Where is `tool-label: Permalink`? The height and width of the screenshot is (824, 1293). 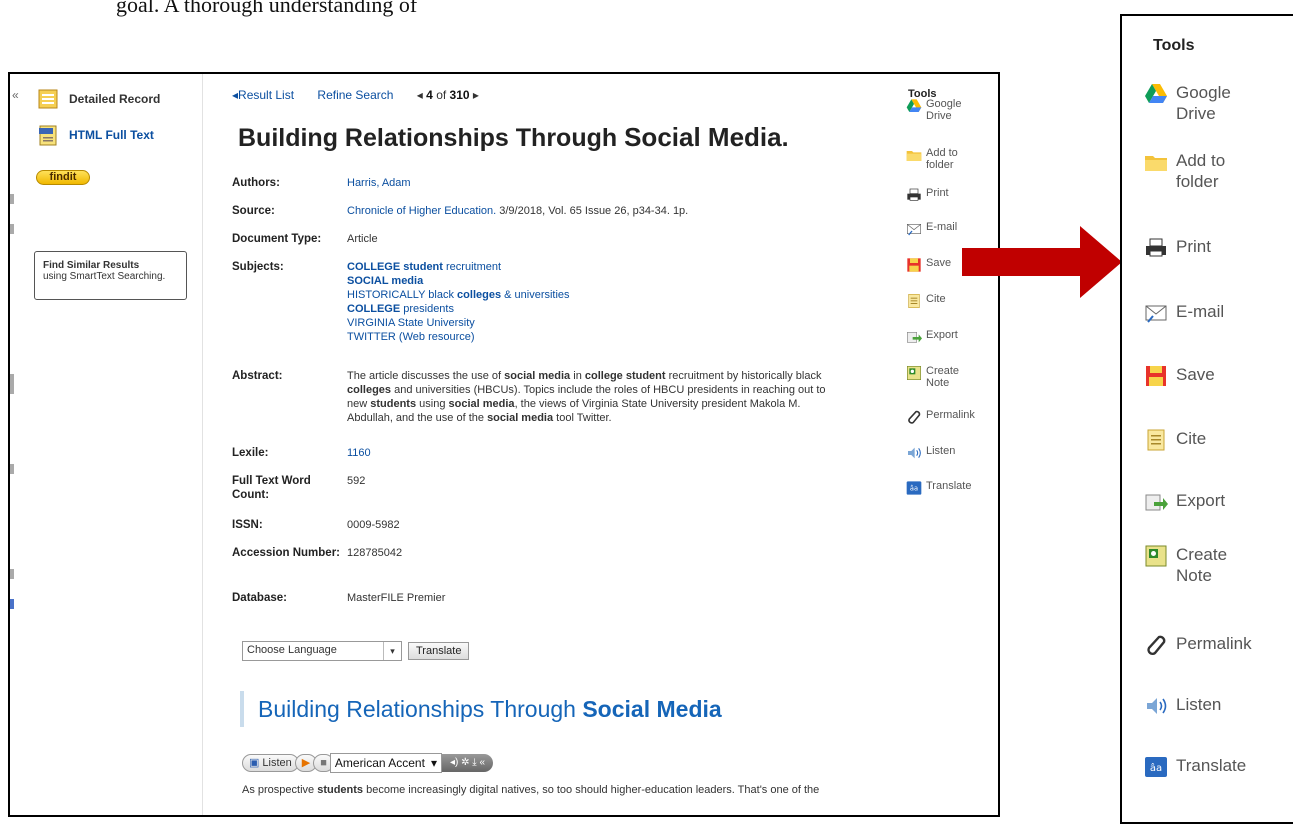 tool-label: Permalink is located at coordinates (950, 415).